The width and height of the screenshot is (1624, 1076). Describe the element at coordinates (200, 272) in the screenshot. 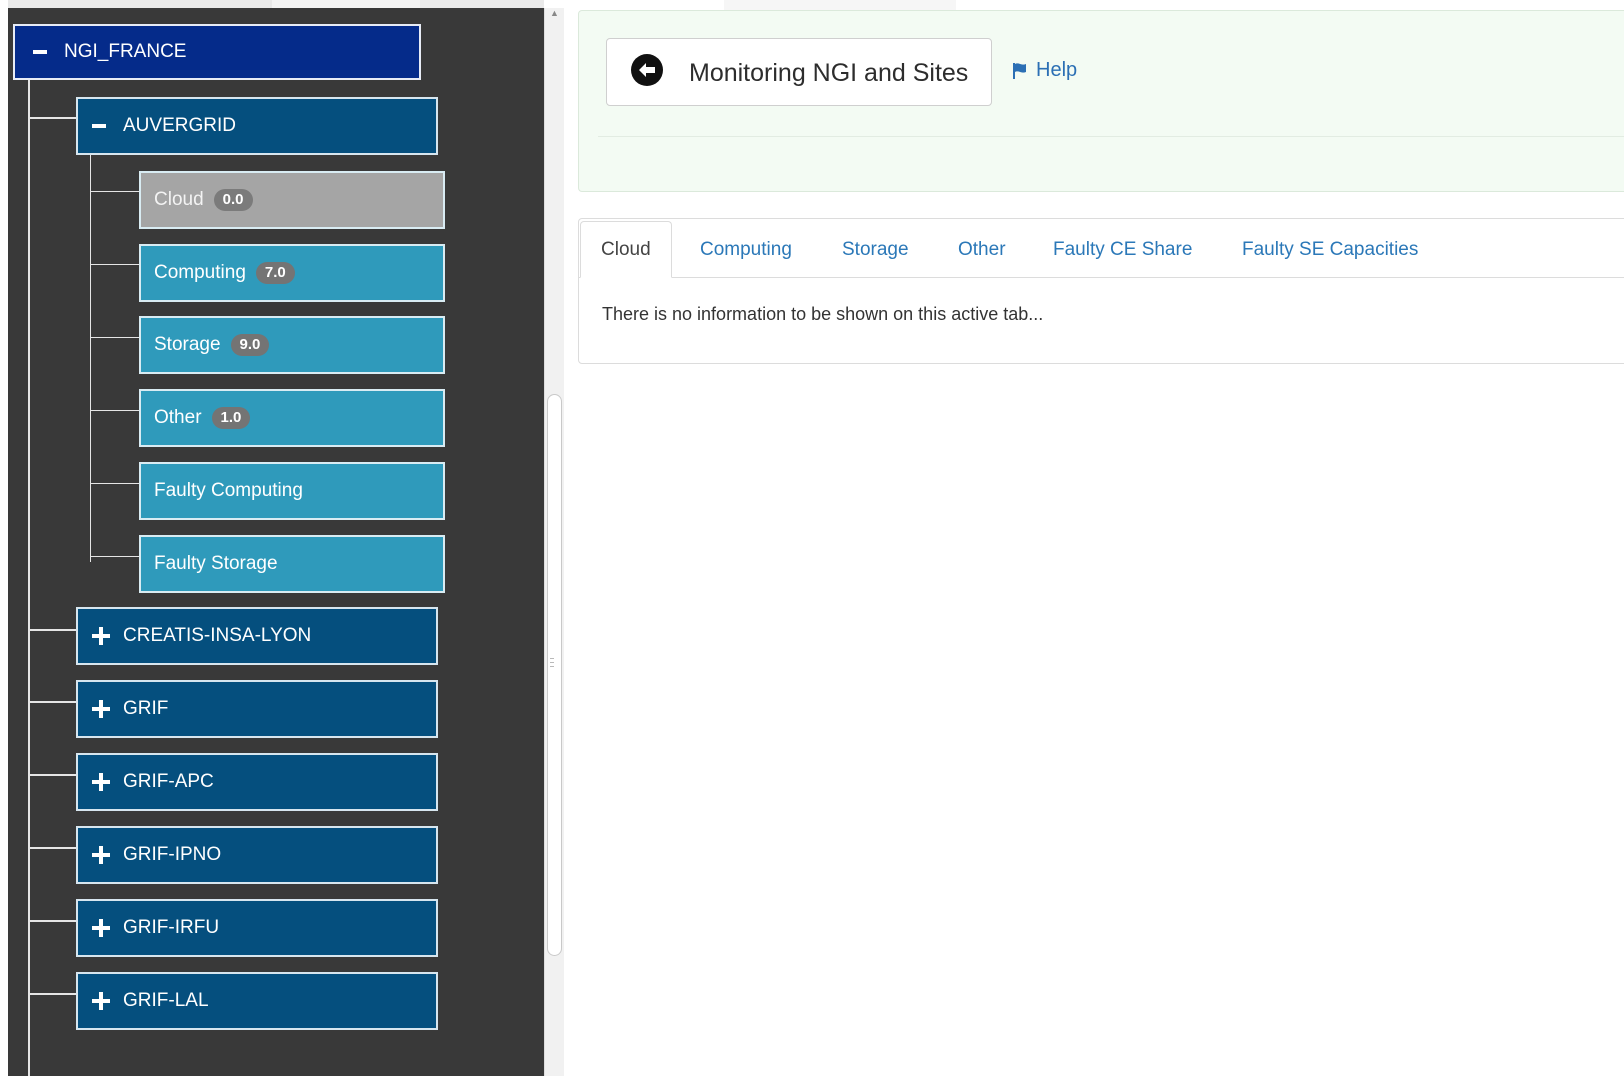

I see `tree-leaf-label: Computing` at that location.